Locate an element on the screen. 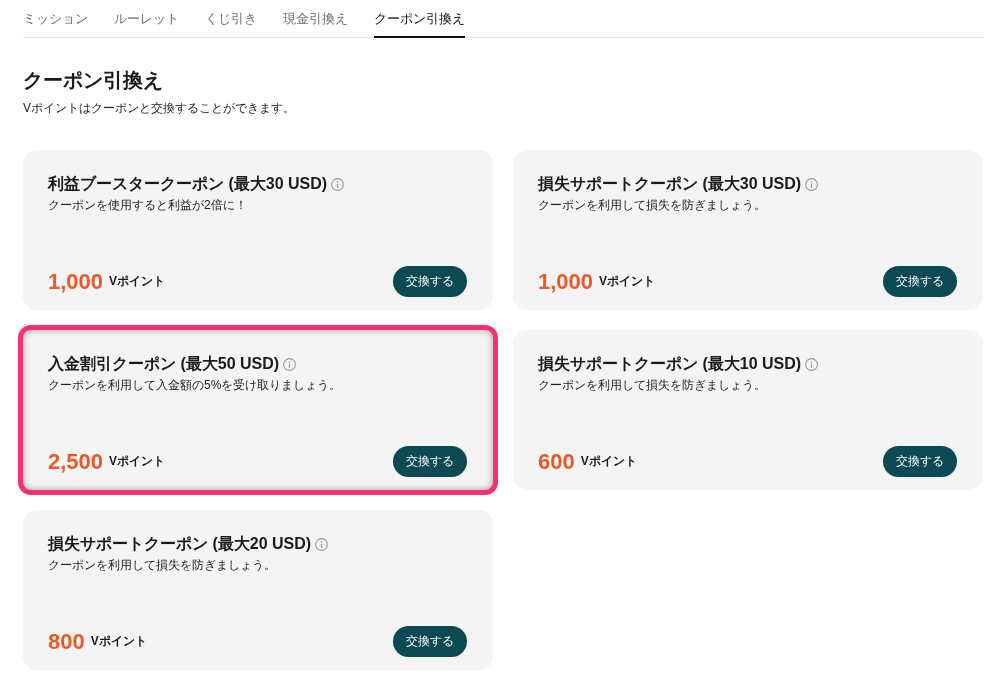 The height and width of the screenshot is (696, 1005). points-amount: 600 is located at coordinates (556, 461).